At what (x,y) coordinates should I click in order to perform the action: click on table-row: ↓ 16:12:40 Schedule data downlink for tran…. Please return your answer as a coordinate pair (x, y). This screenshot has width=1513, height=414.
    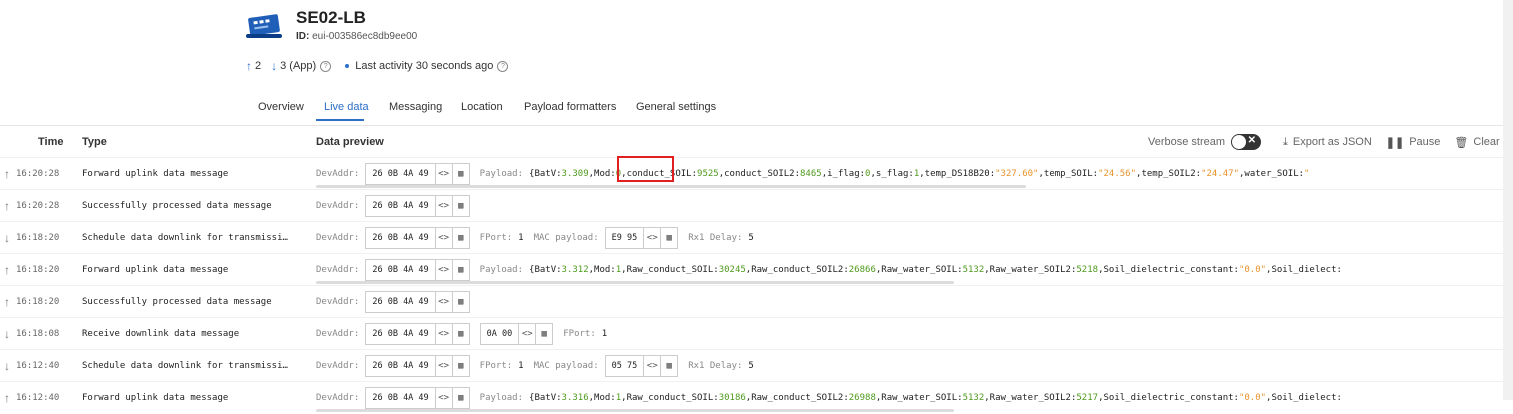
    Looking at the image, I should click on (751, 365).